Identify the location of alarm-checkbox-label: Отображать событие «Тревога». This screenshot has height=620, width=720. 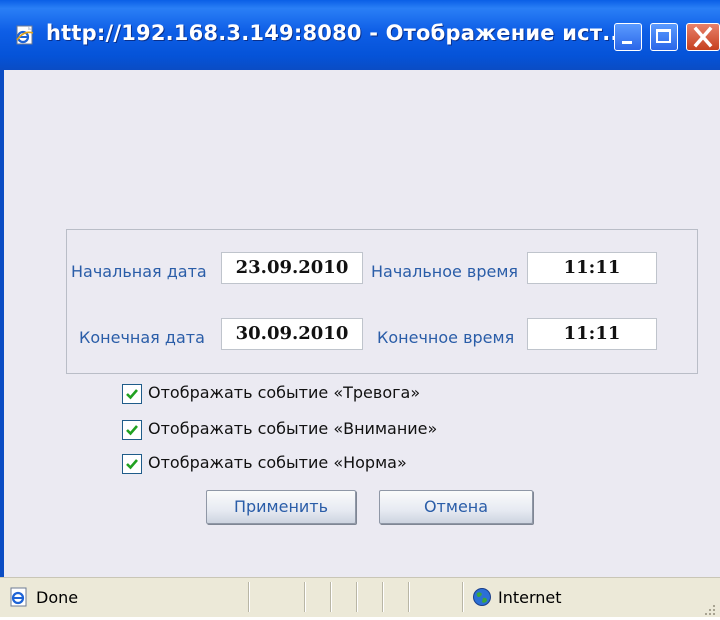
(284, 392).